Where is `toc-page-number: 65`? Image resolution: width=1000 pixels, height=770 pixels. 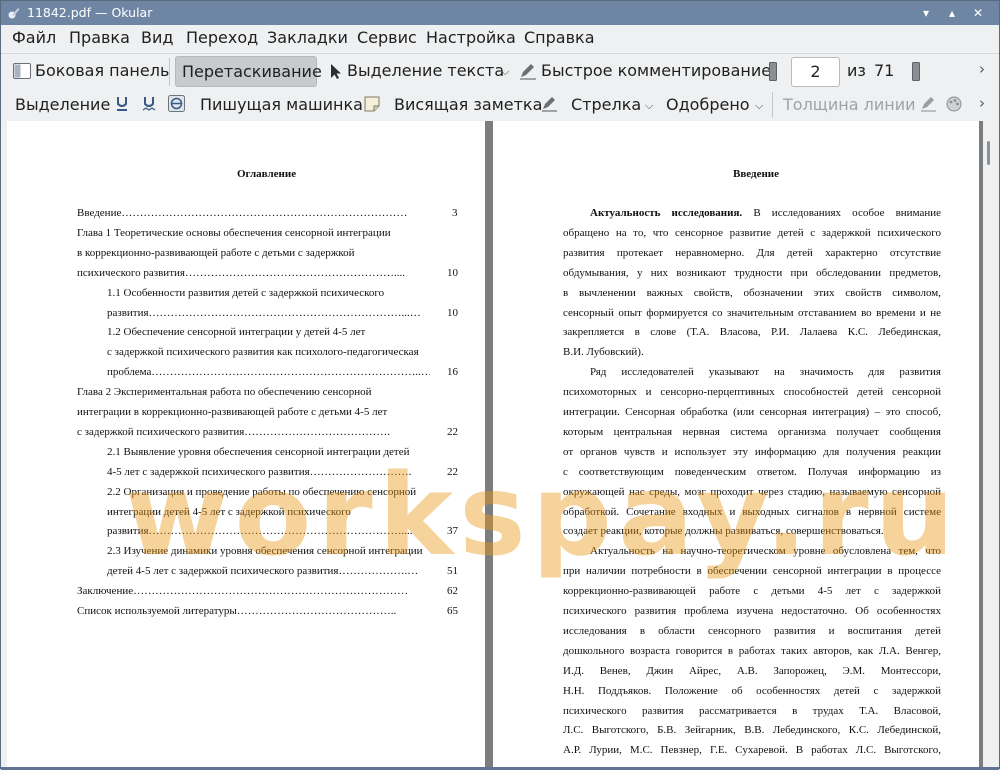 toc-page-number: 65 is located at coordinates (452, 611).